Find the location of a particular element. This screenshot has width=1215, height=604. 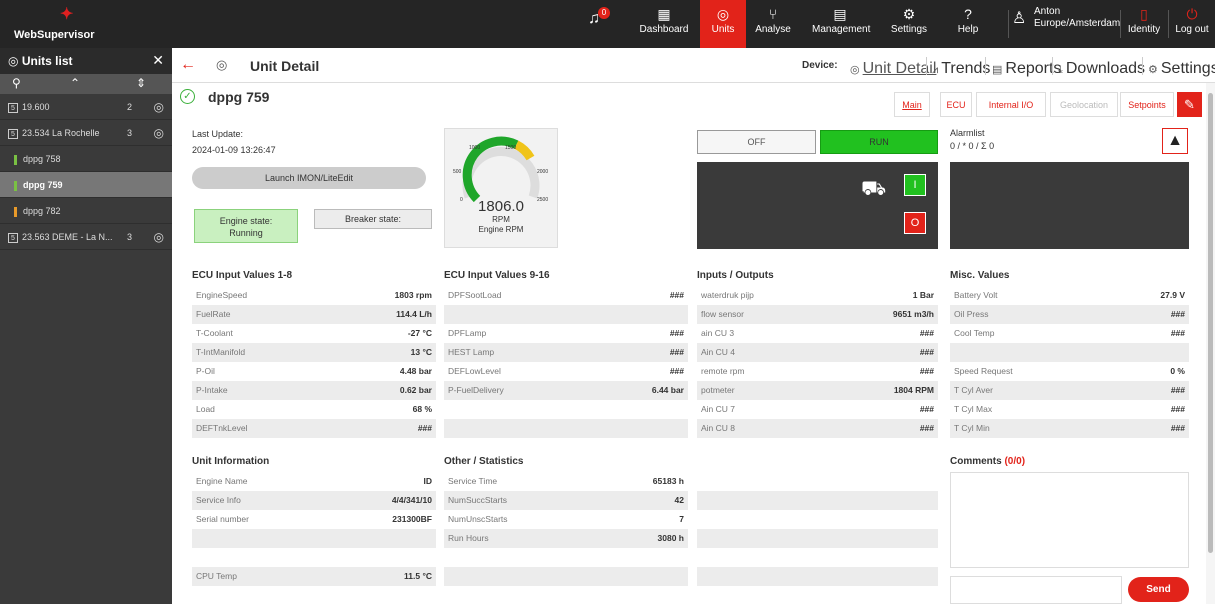

back-arrow-icon: ← is located at coordinates (188, 65).